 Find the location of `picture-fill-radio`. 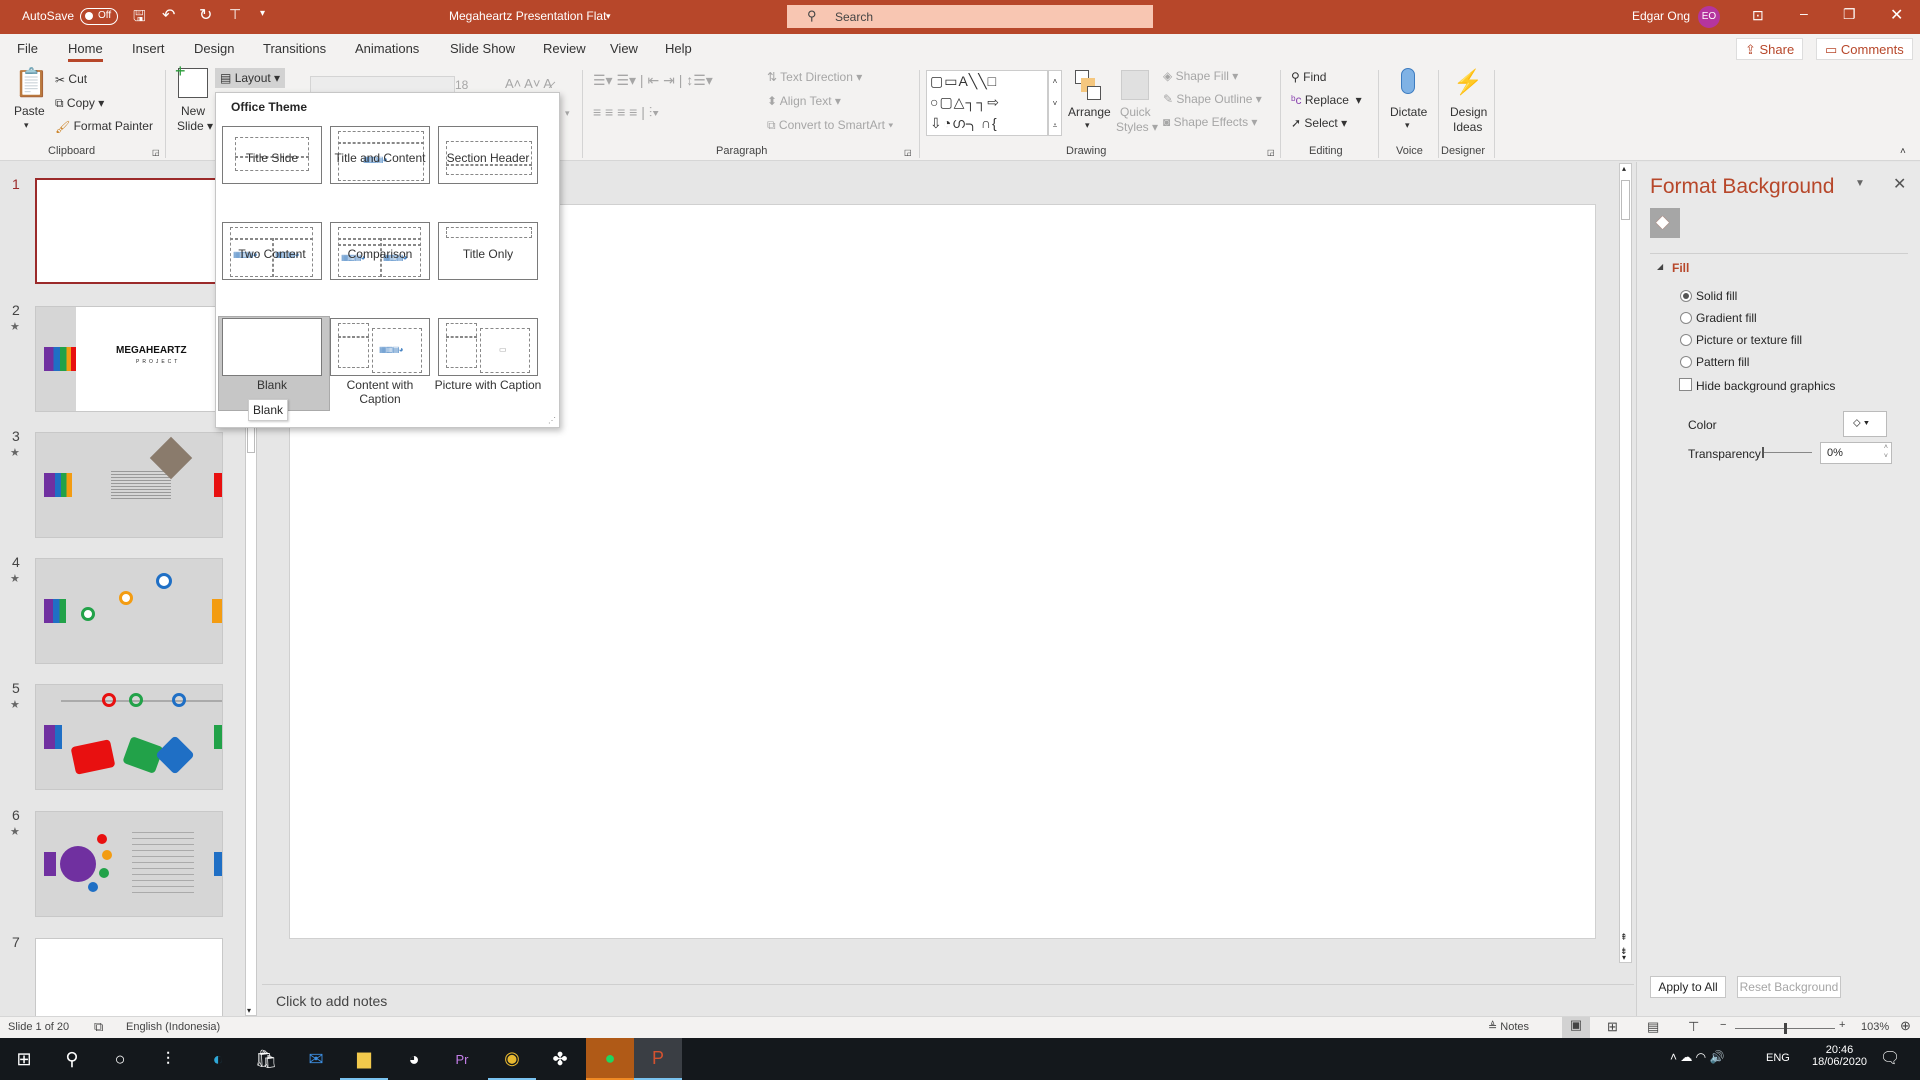

picture-fill-radio is located at coordinates (1686, 340).